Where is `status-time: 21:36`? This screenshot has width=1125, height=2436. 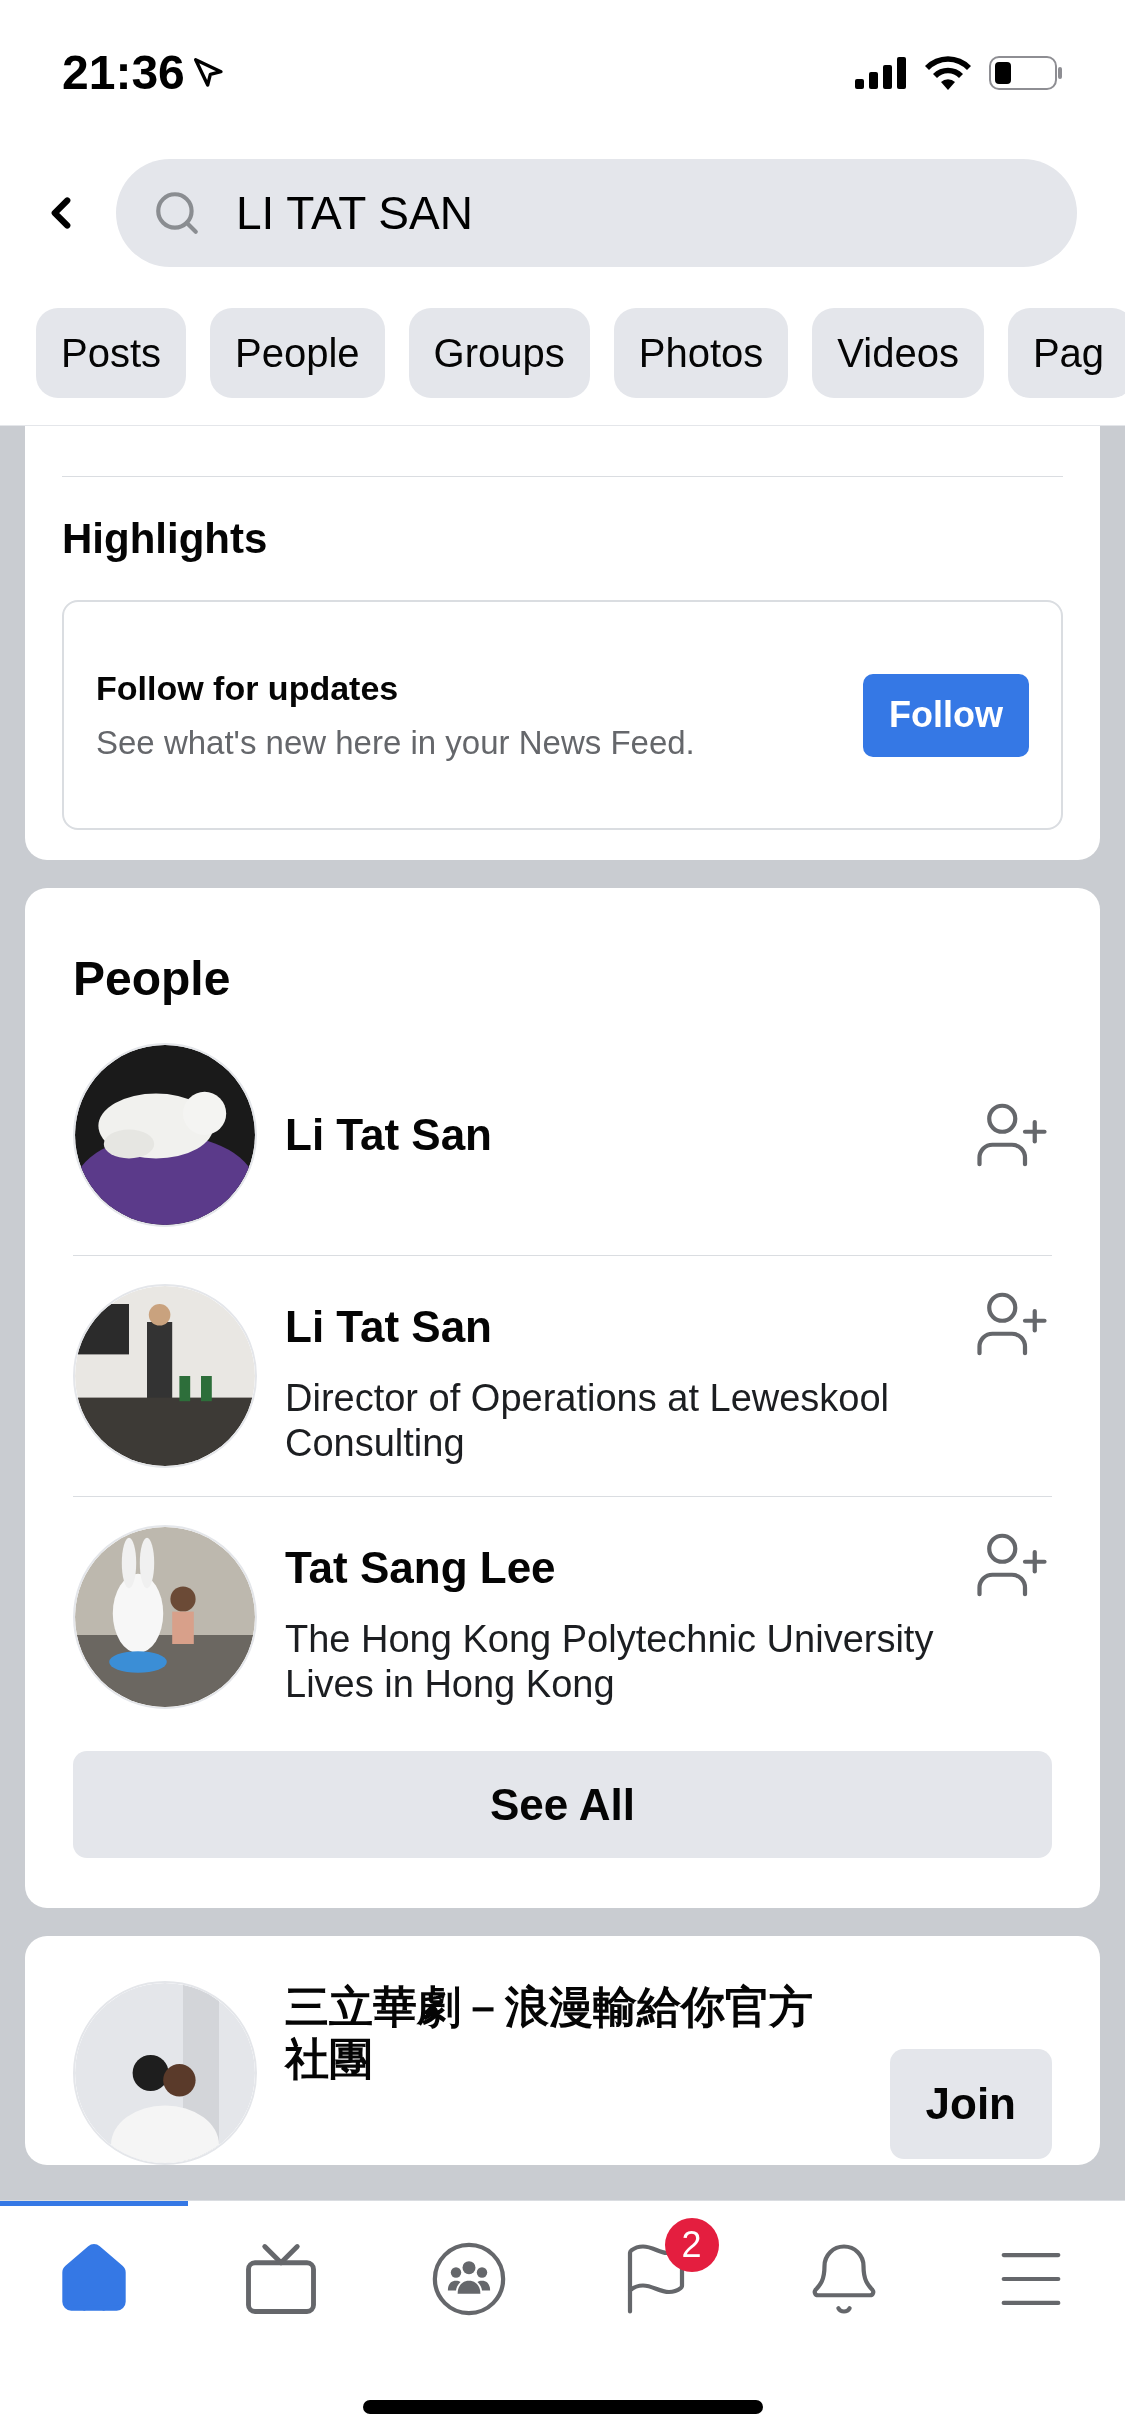
status-time: 21:36 is located at coordinates (123, 72).